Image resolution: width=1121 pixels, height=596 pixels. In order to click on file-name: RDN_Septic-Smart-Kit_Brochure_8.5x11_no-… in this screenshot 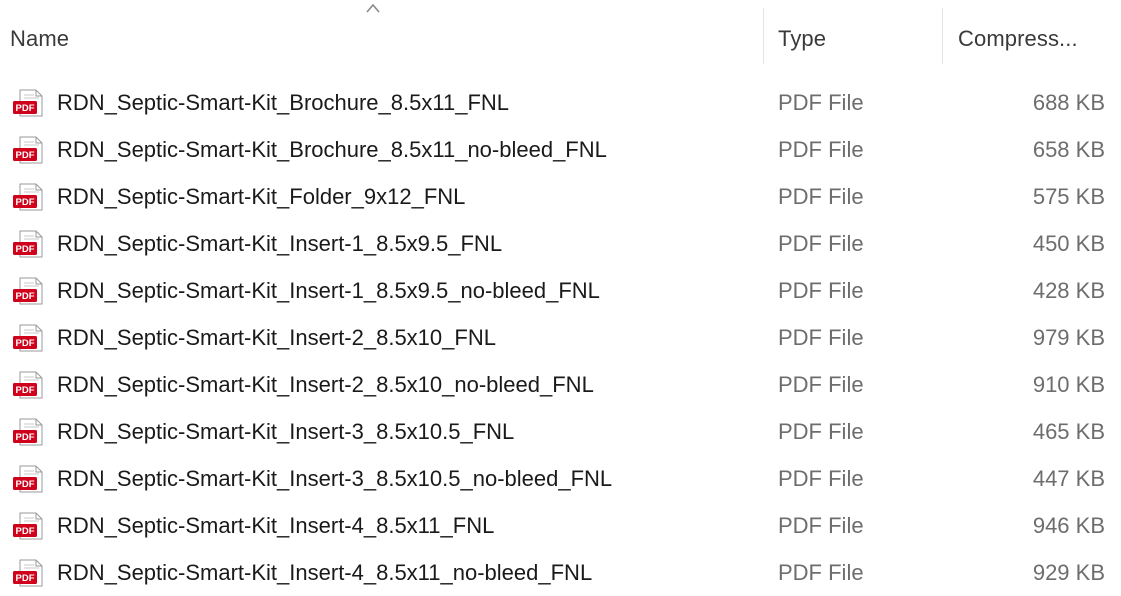, I will do `click(332, 149)`.